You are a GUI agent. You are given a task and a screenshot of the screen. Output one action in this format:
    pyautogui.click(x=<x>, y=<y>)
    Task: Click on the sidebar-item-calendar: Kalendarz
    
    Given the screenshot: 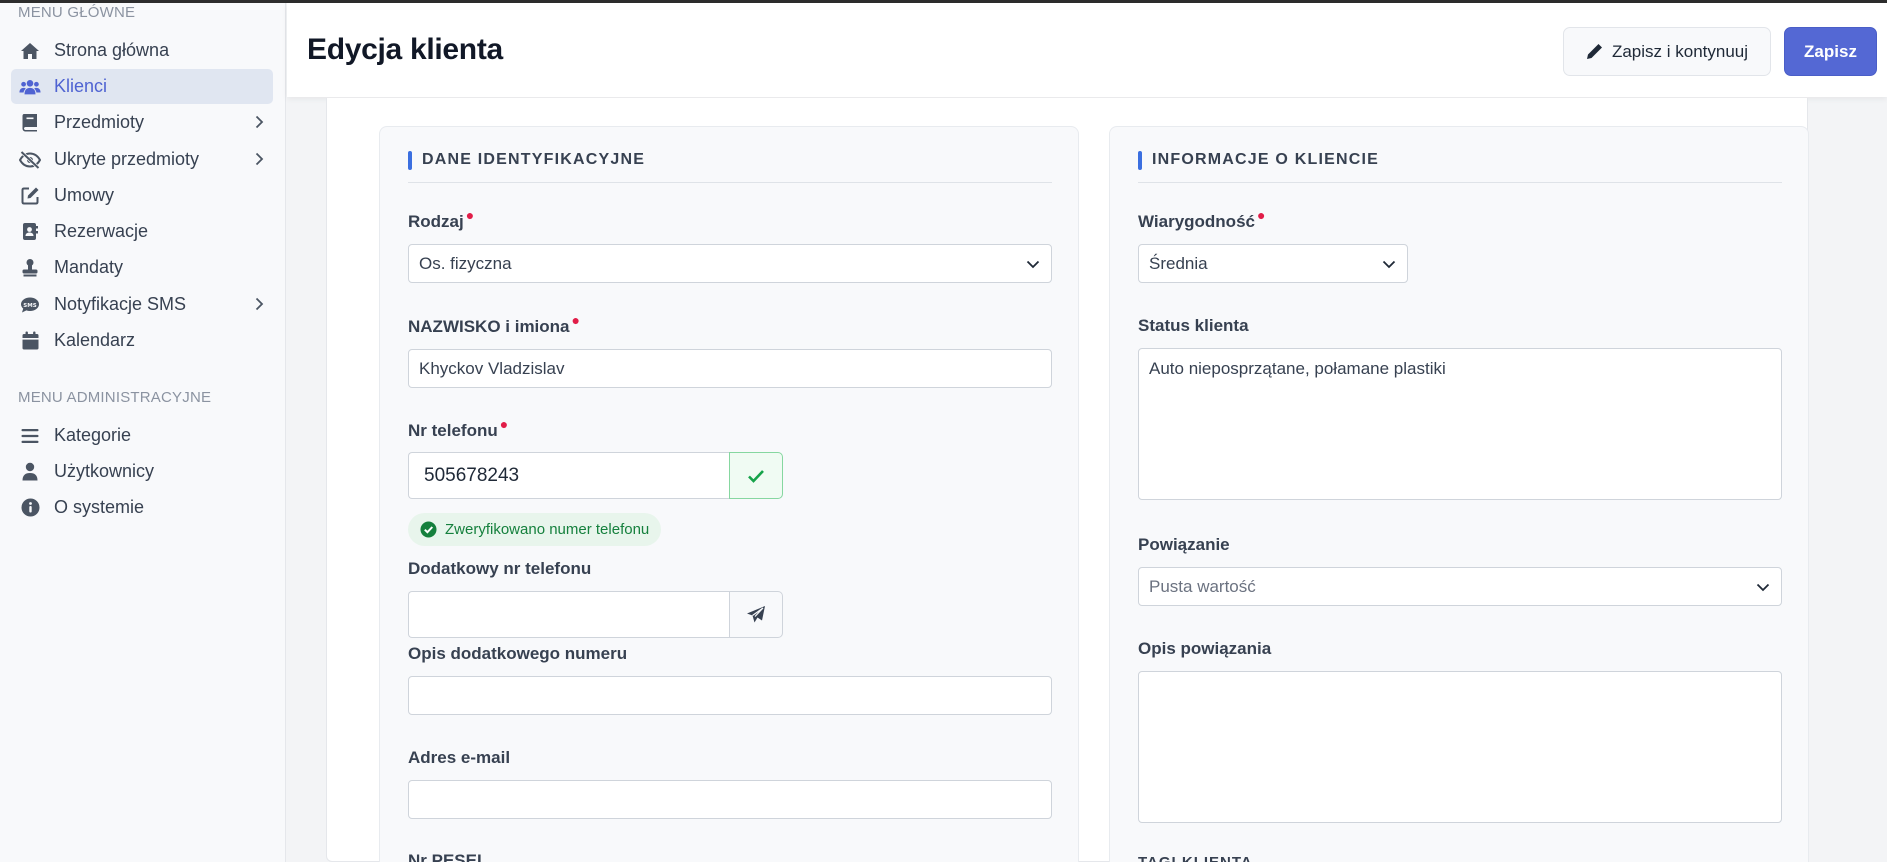 What is the action you would take?
    pyautogui.click(x=142, y=340)
    